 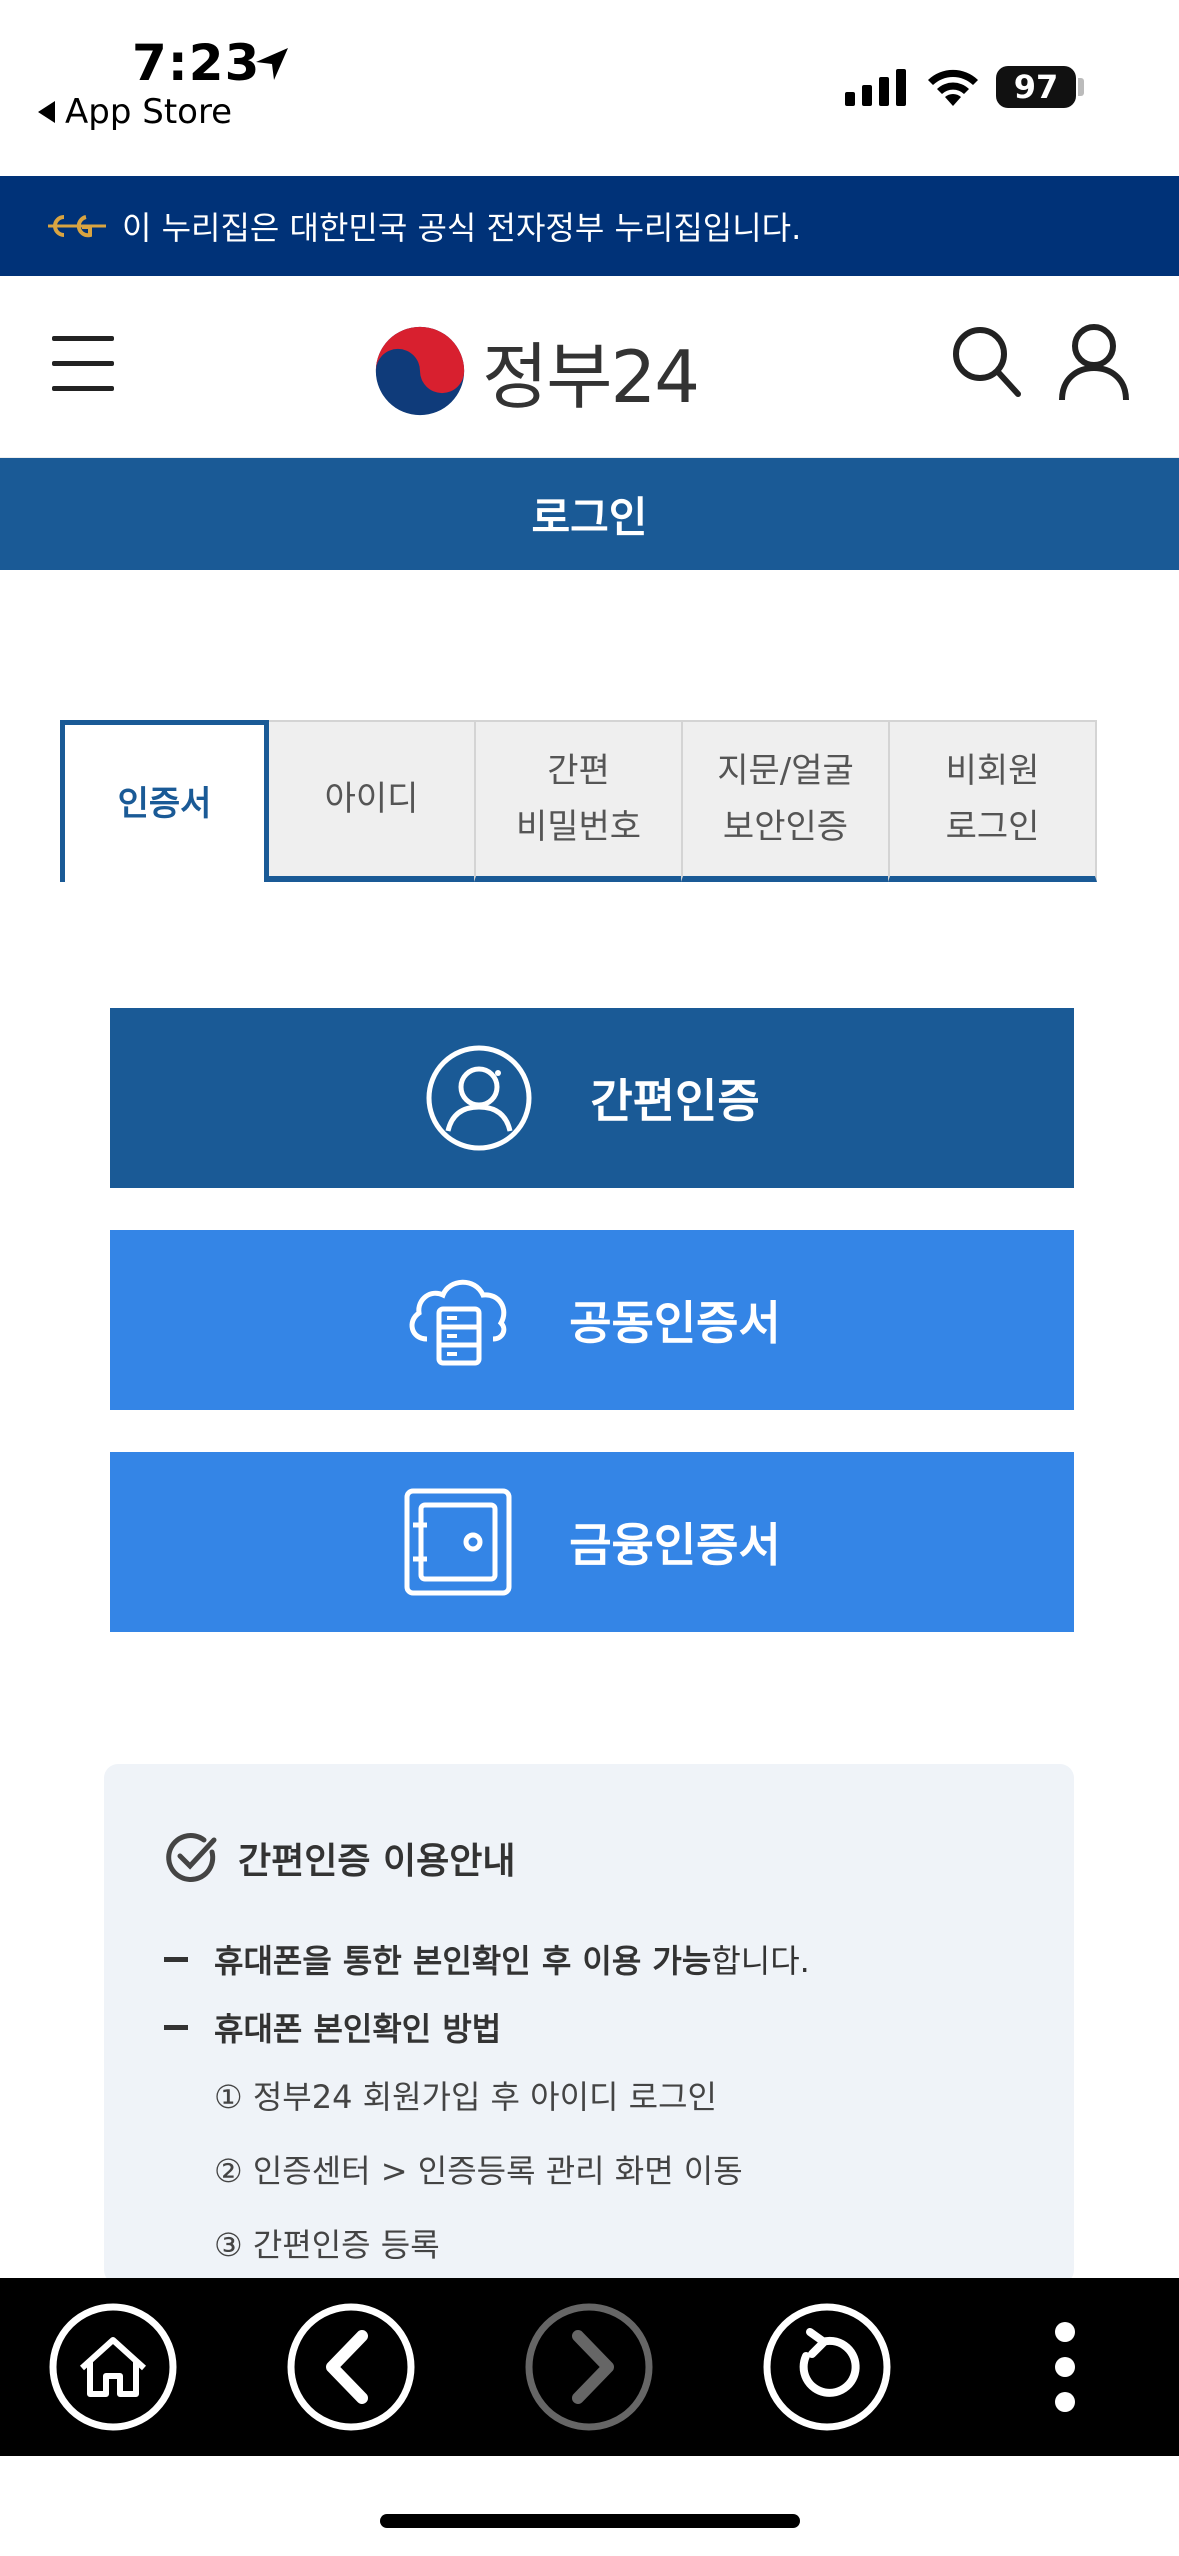 I want to click on hamburger-icon, so click(x=83, y=338).